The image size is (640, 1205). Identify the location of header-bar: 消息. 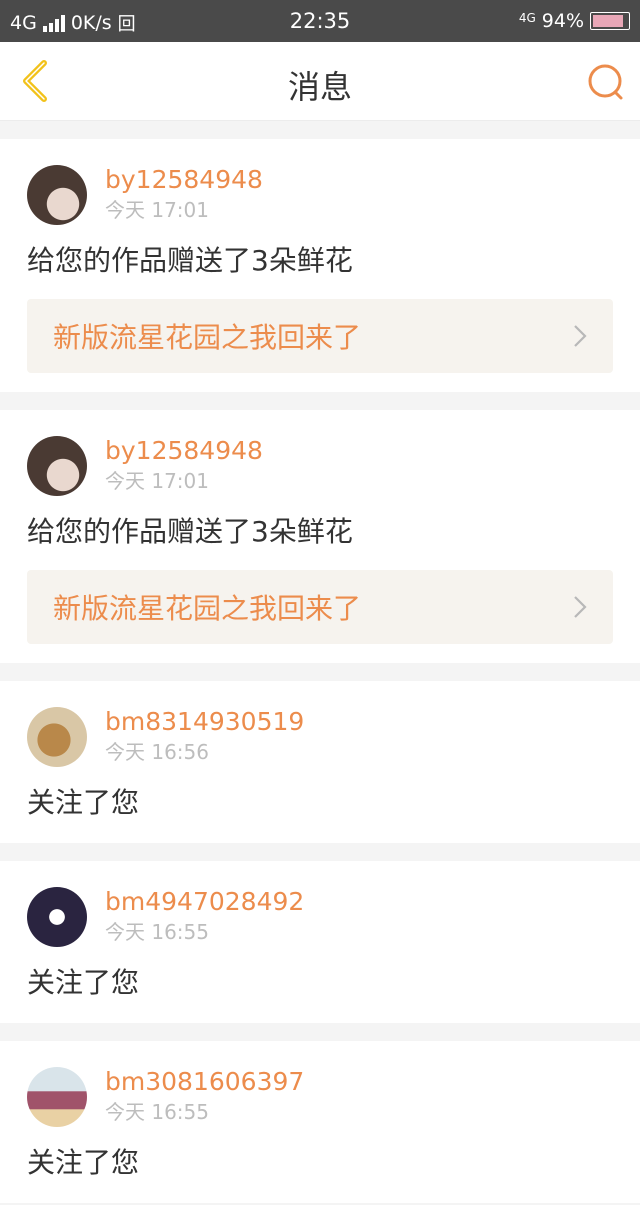
(320, 81).